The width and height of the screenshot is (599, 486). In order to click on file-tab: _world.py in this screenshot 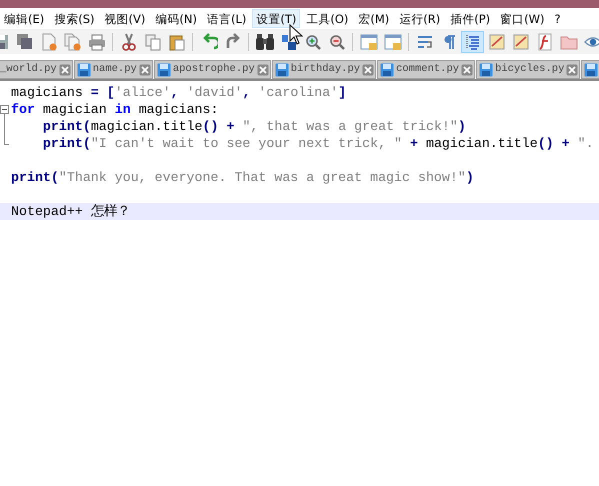, I will do `click(36, 69)`.